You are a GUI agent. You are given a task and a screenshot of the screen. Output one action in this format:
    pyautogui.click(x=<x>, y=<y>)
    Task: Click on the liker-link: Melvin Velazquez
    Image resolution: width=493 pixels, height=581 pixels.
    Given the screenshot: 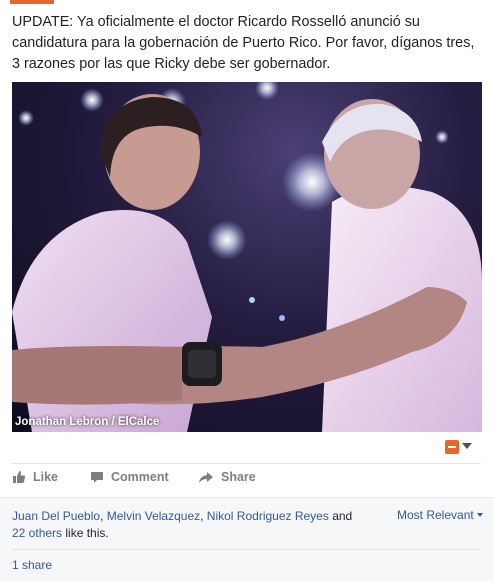 What is the action you would take?
    pyautogui.click(x=153, y=516)
    